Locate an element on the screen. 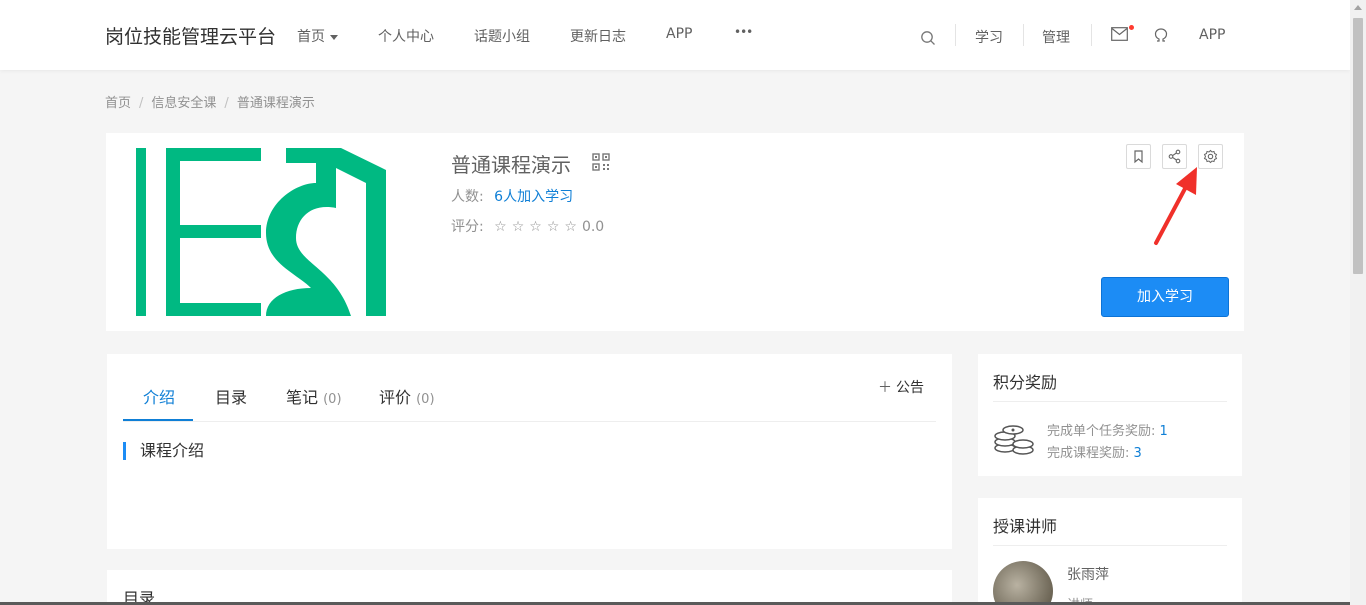 Image resolution: width=1366 pixels, height=605 pixels. breadcrumb-current: 普通课程演示 is located at coordinates (275, 103).